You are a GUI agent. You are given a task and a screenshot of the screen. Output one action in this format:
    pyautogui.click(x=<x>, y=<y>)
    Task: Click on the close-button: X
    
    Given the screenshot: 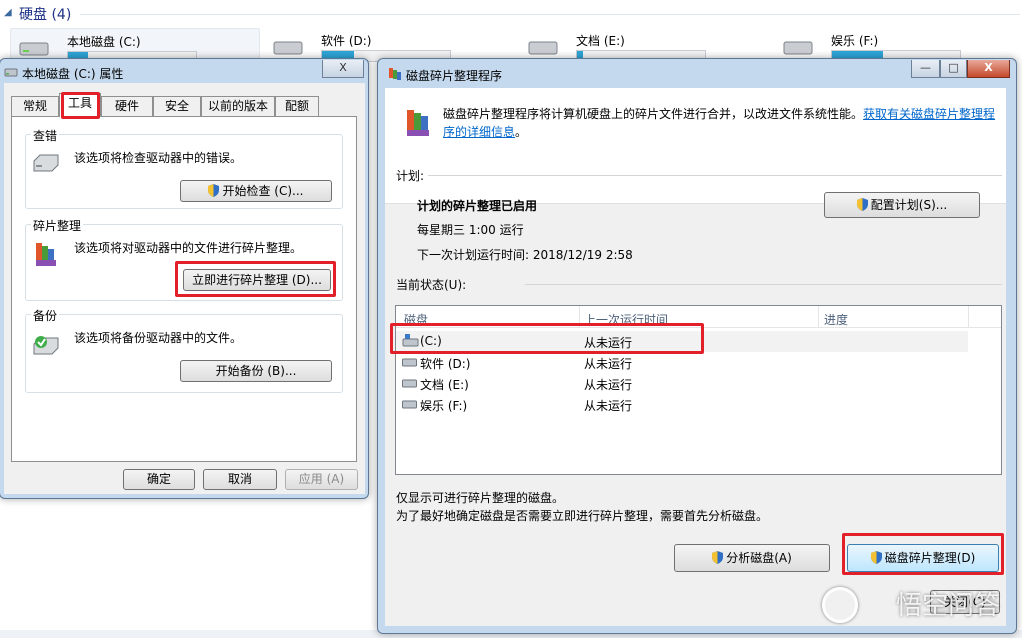 What is the action you would take?
    pyautogui.click(x=343, y=69)
    